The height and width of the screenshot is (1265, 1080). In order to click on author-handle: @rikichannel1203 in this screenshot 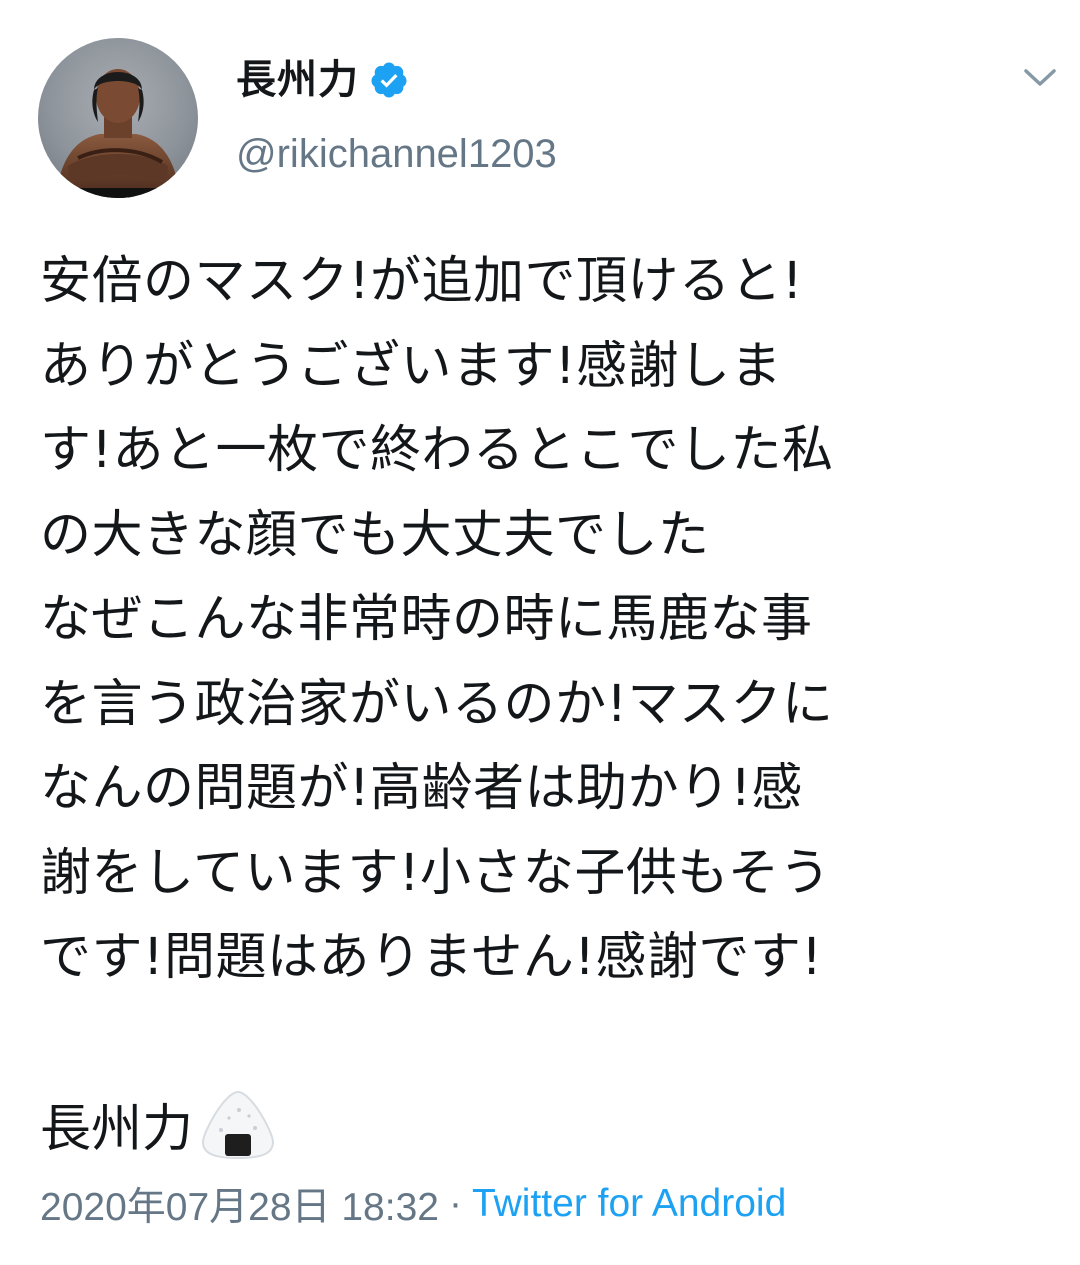, I will do `click(396, 154)`.